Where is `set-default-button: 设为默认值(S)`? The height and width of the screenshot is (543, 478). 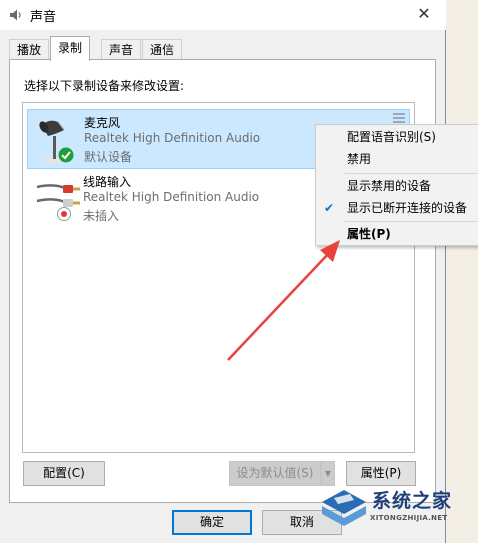
set-default-button: 设为默认值(S) is located at coordinates (275, 473).